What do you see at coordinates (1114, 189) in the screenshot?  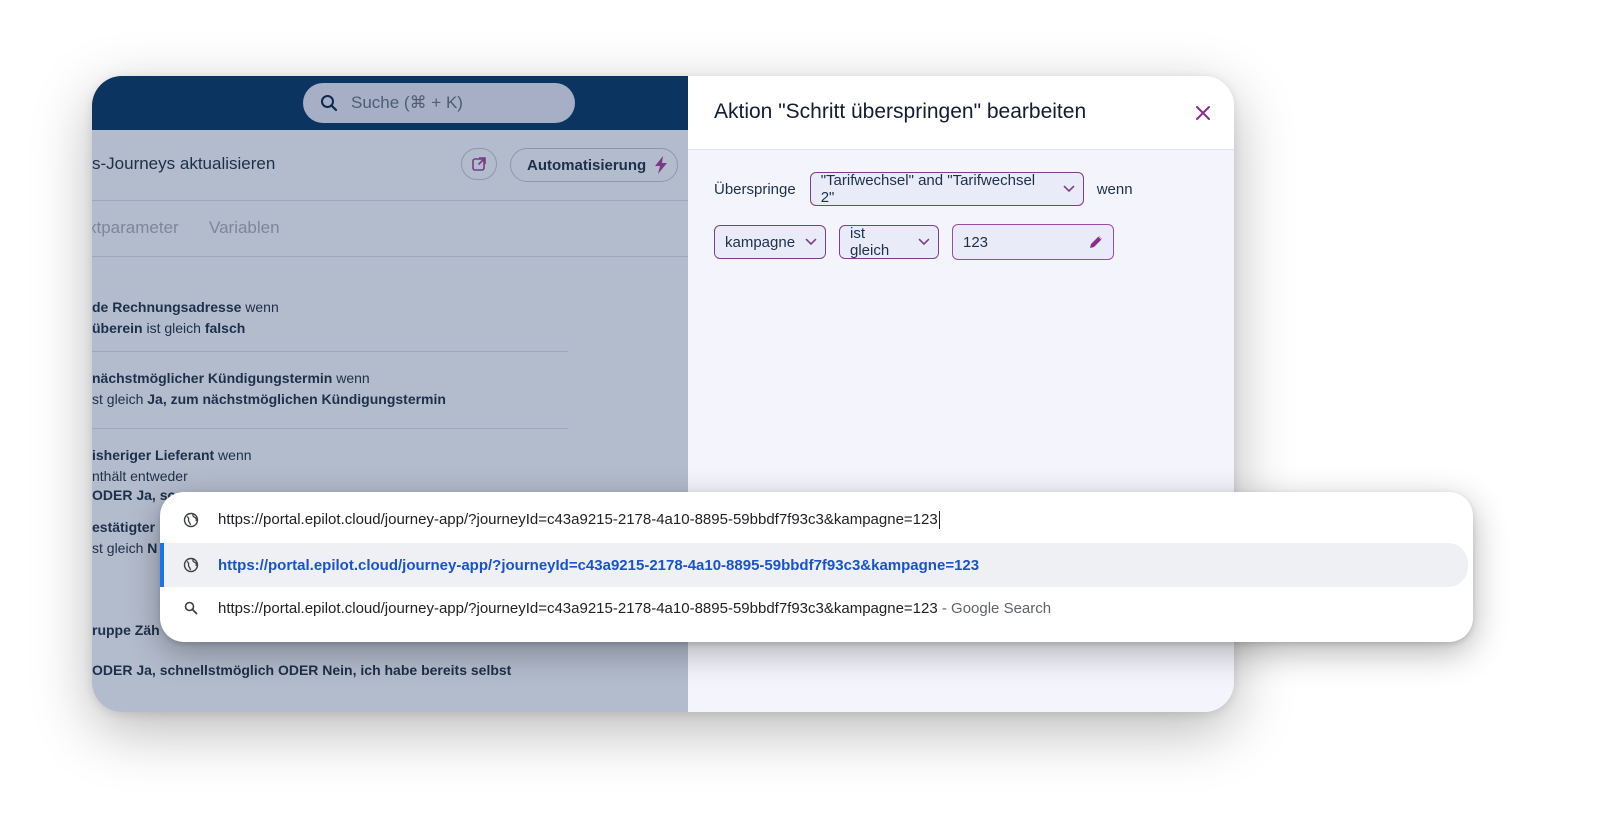 I see `when-label: wenn` at bounding box center [1114, 189].